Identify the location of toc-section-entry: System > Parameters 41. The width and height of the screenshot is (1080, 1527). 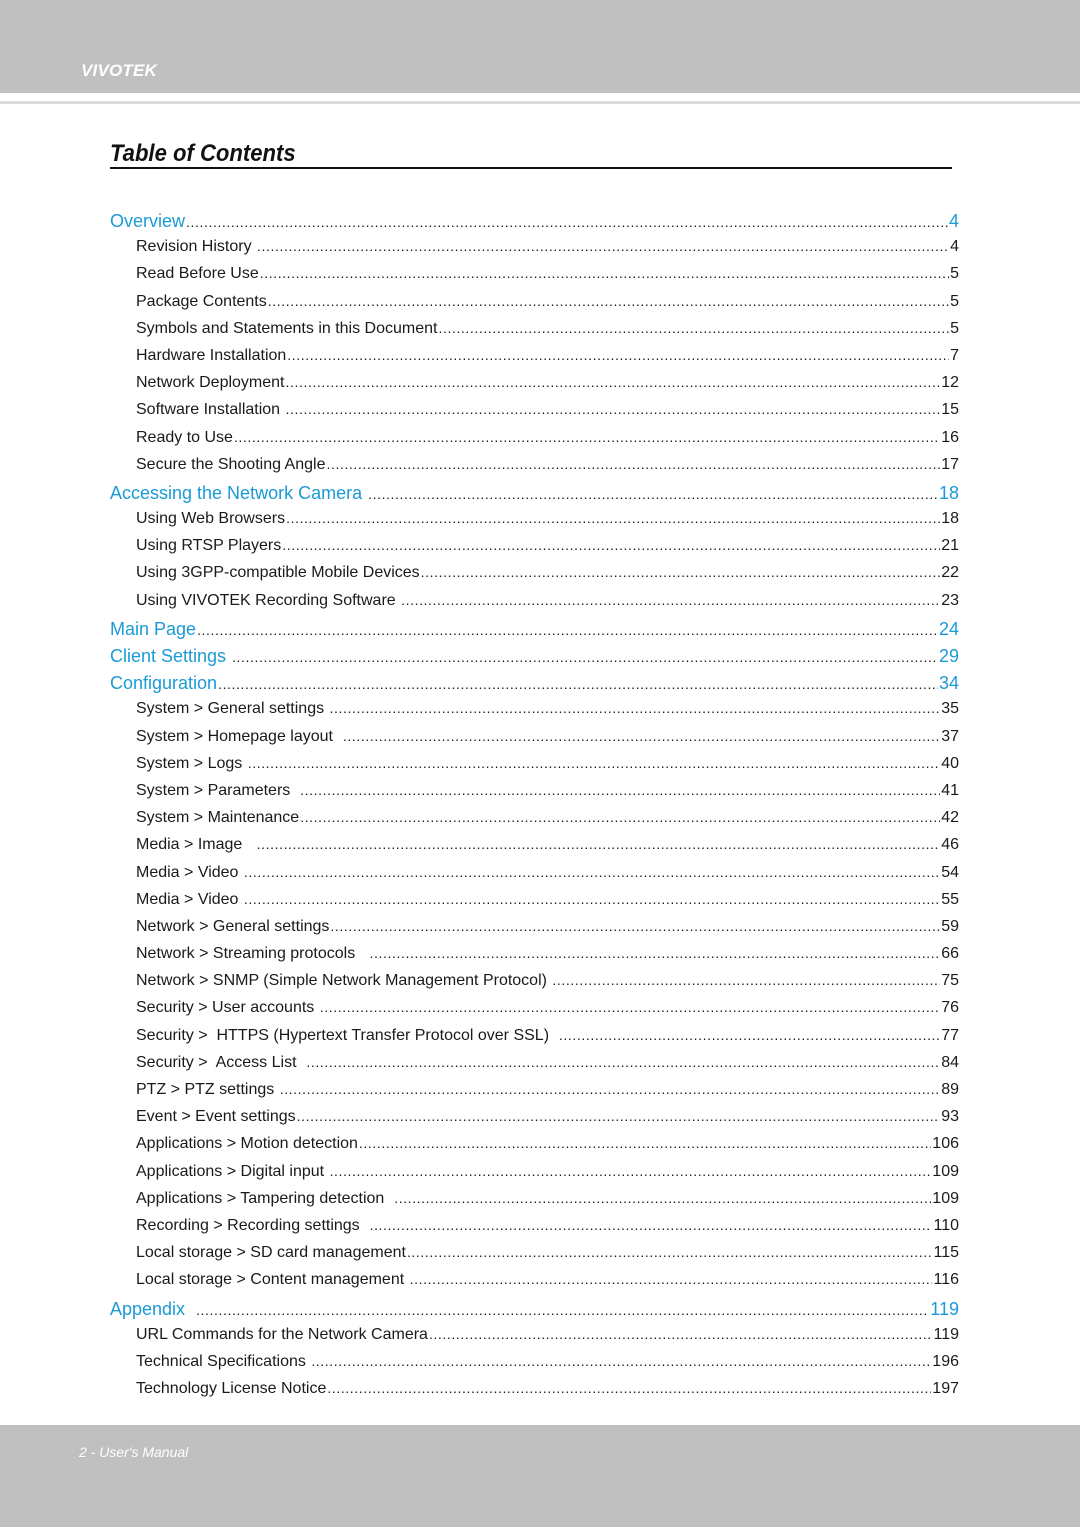
(534, 795).